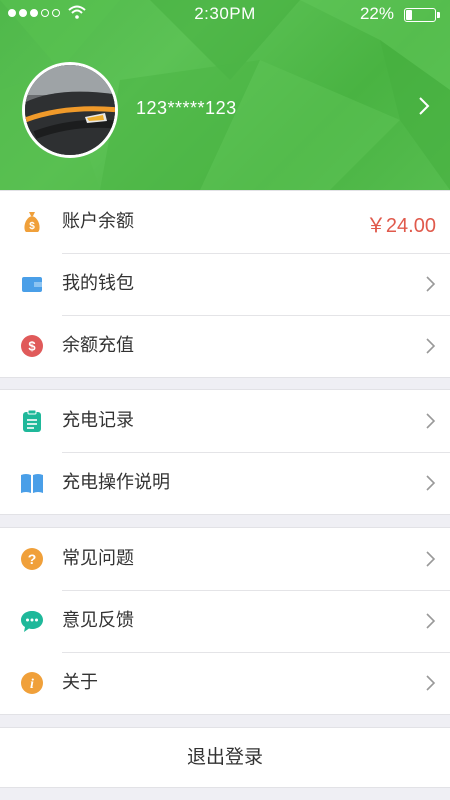  I want to click on feedback-row: 意见反馈, so click(225, 621).